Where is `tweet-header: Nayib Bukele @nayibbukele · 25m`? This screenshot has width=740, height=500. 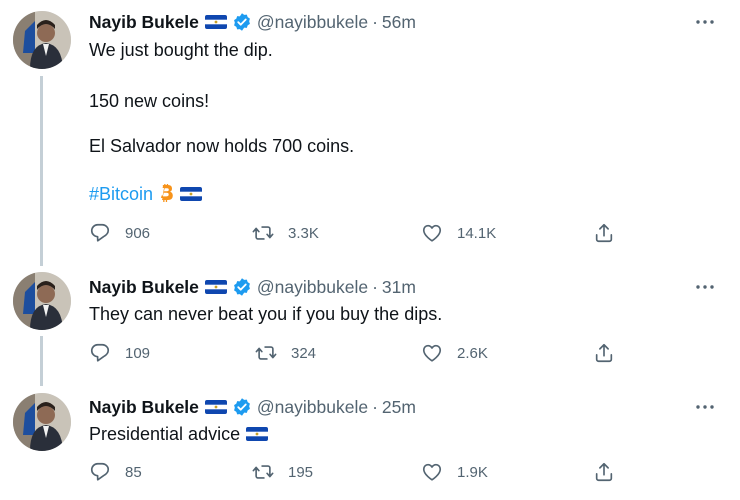 tweet-header: Nayib Bukele @nayibbukele · 25m is located at coordinates (252, 407).